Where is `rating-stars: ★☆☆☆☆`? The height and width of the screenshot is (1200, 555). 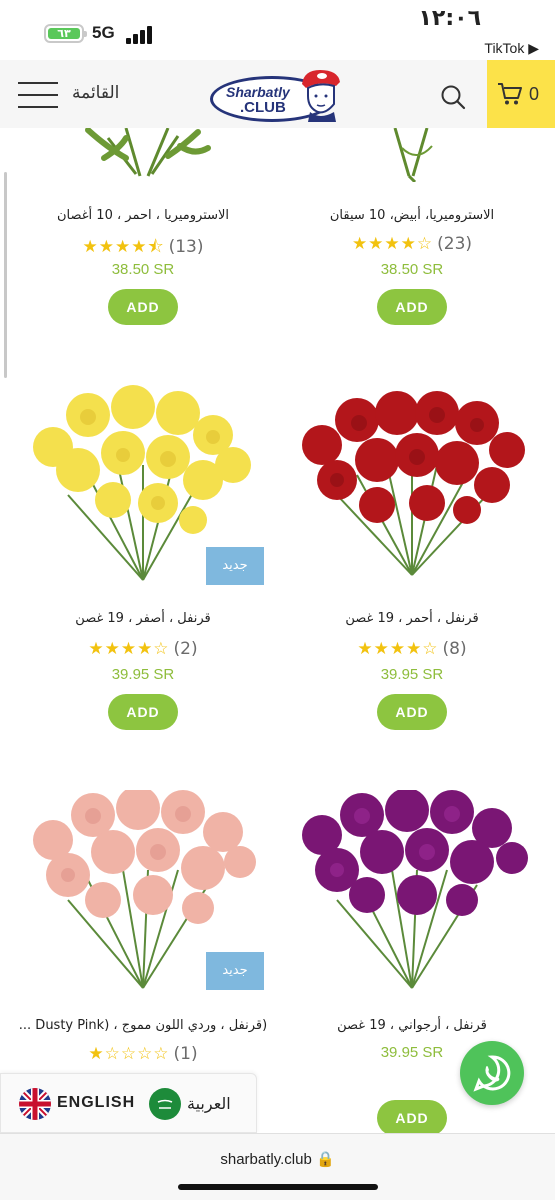 rating-stars: ★☆☆☆☆ is located at coordinates (129, 1054).